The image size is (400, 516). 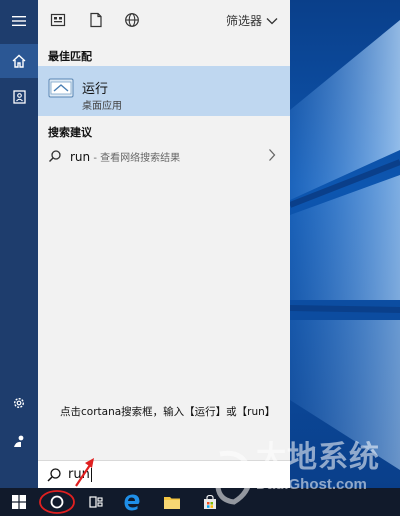 I want to click on start-left-rail, so click(x=19, y=244).